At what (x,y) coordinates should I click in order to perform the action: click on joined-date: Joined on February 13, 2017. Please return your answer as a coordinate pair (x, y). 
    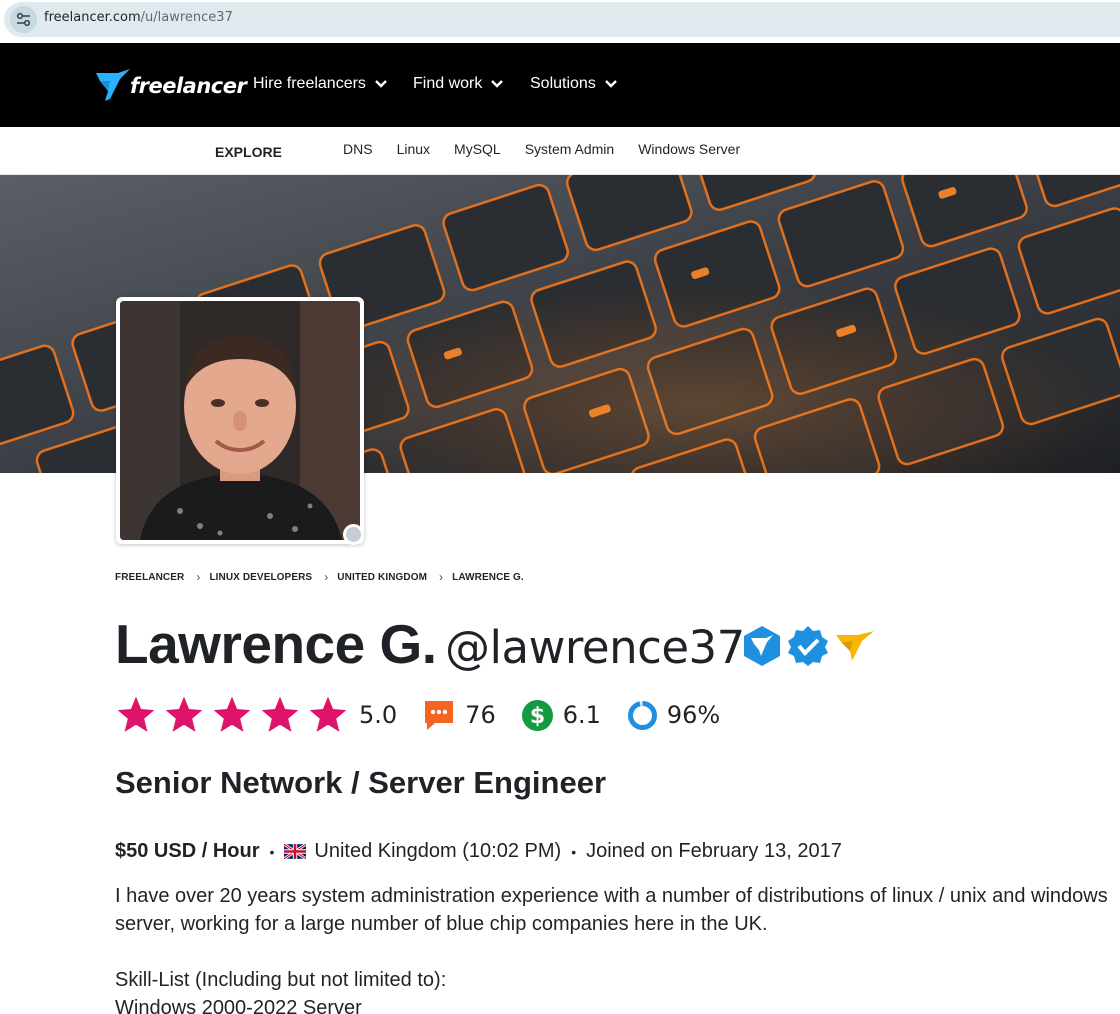
    Looking at the image, I should click on (714, 851).